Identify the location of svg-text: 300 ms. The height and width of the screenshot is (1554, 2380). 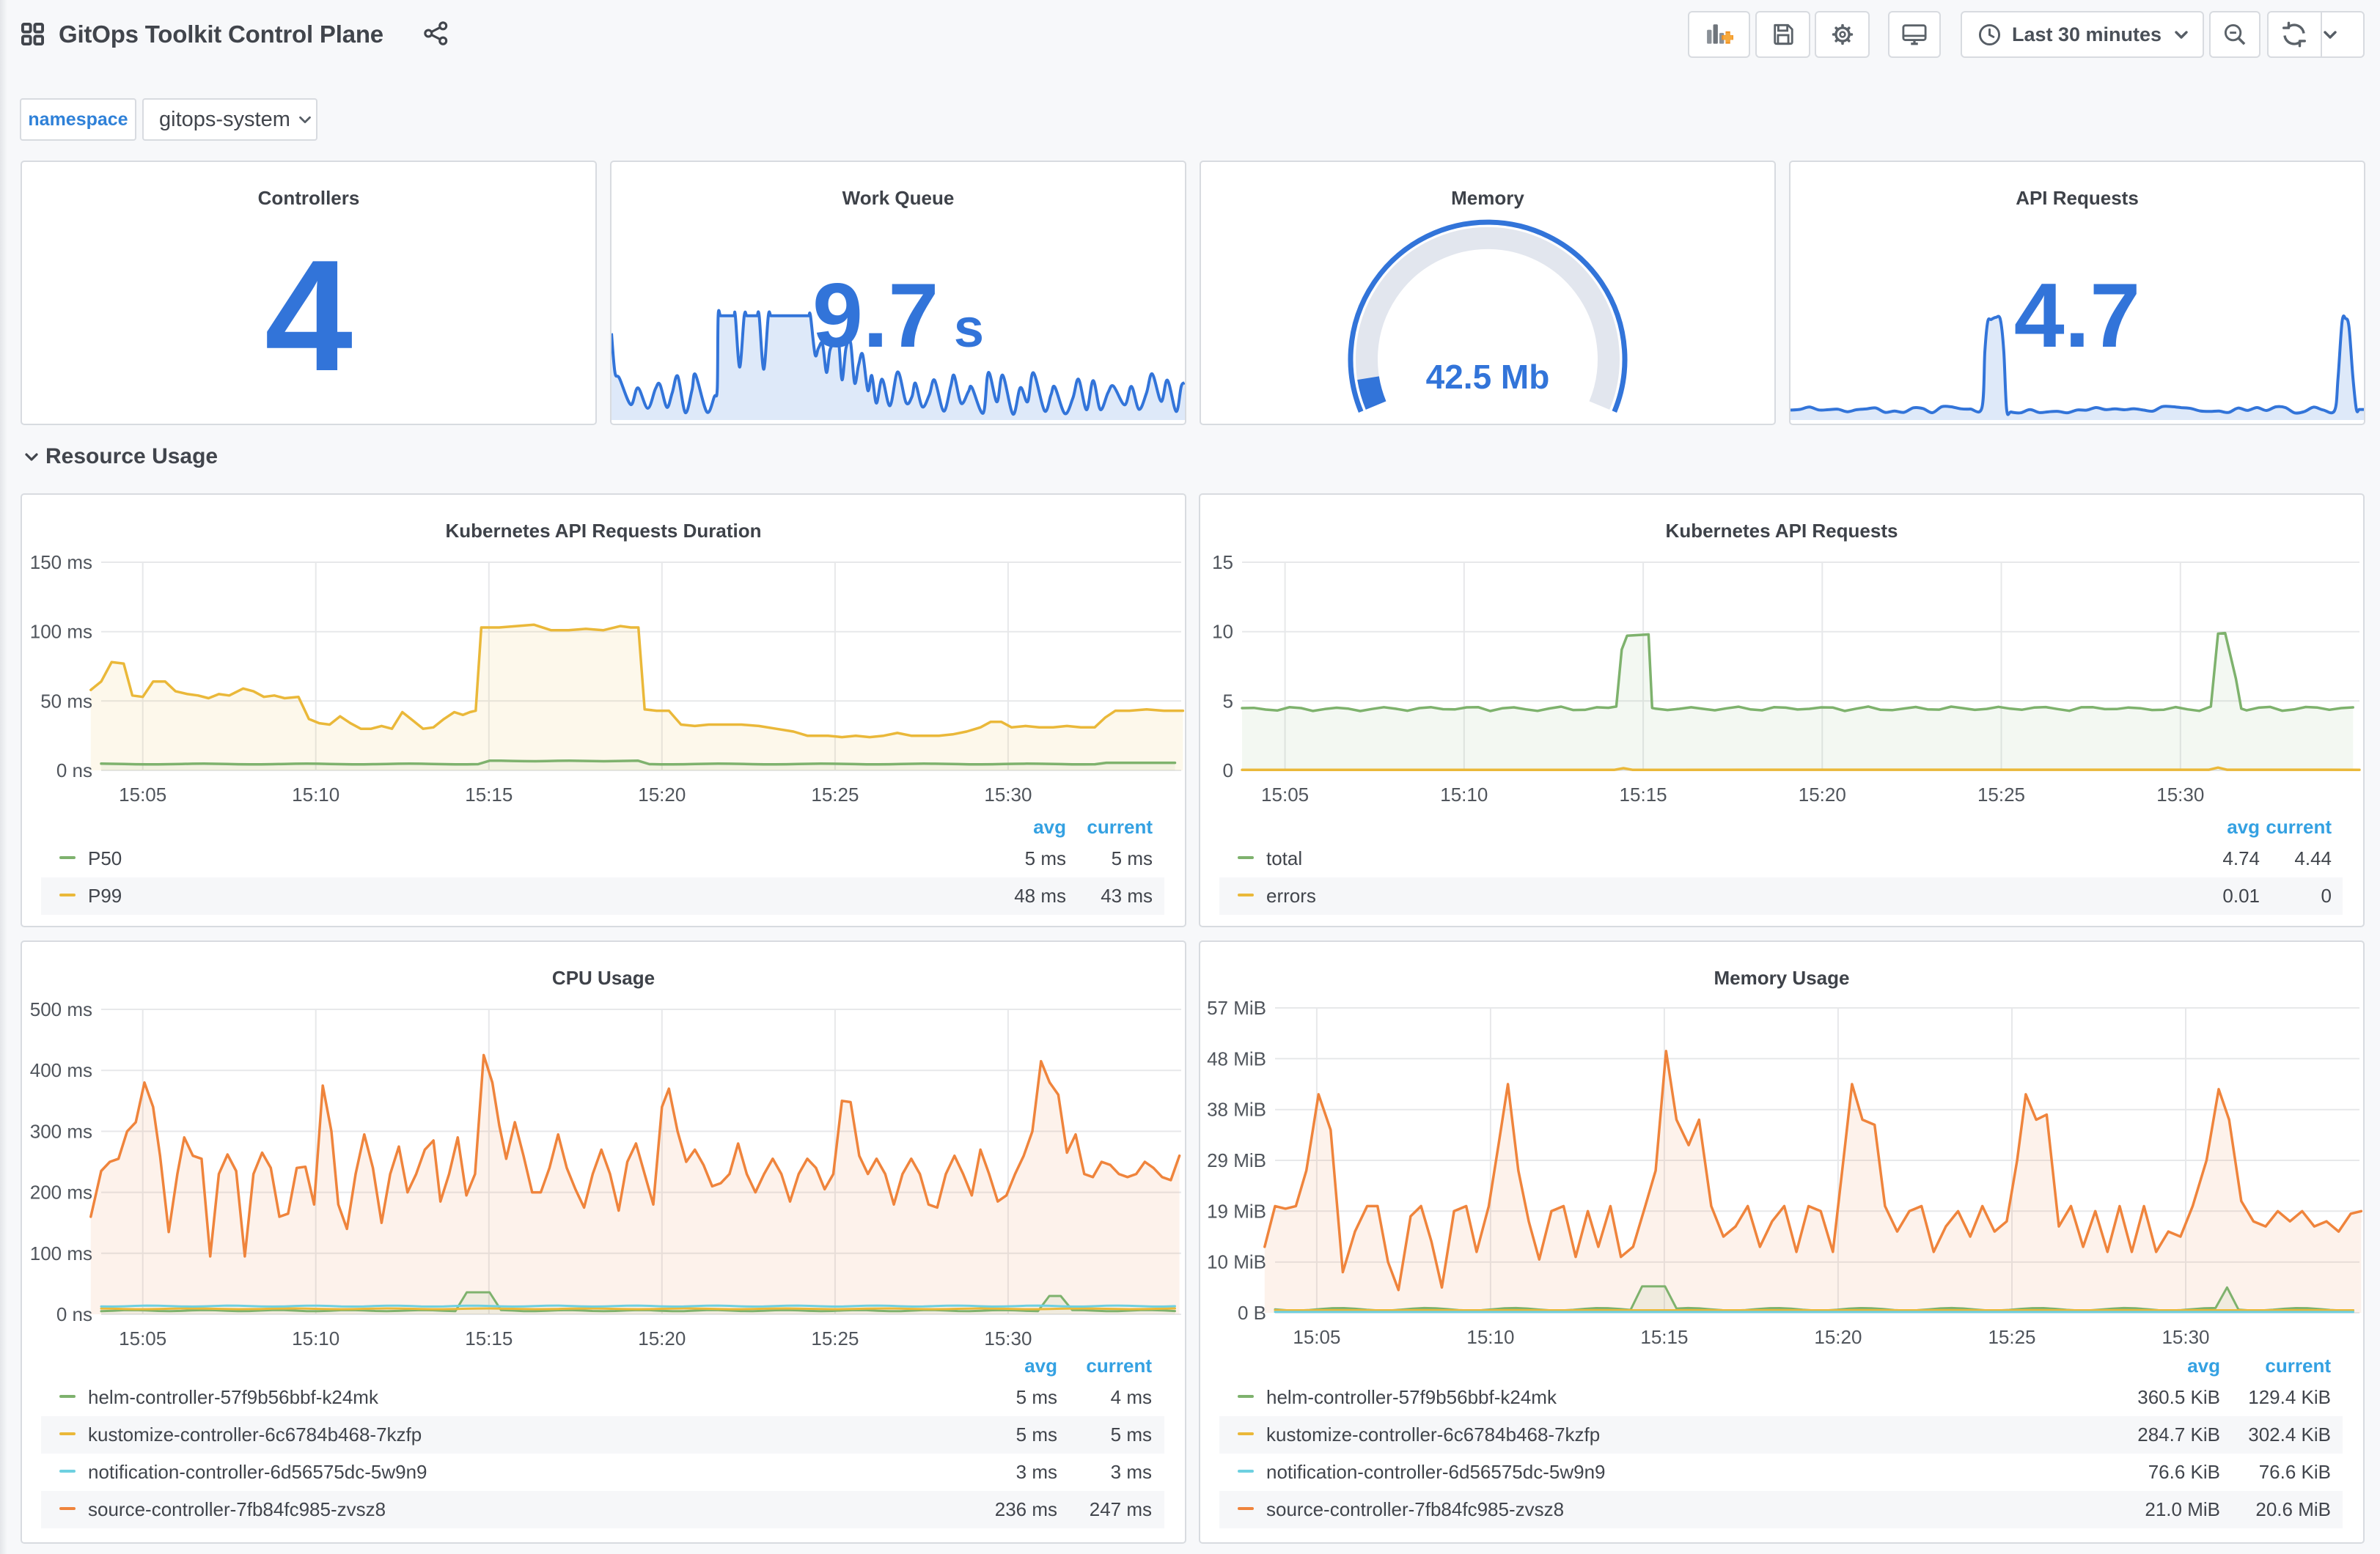
(61, 1131).